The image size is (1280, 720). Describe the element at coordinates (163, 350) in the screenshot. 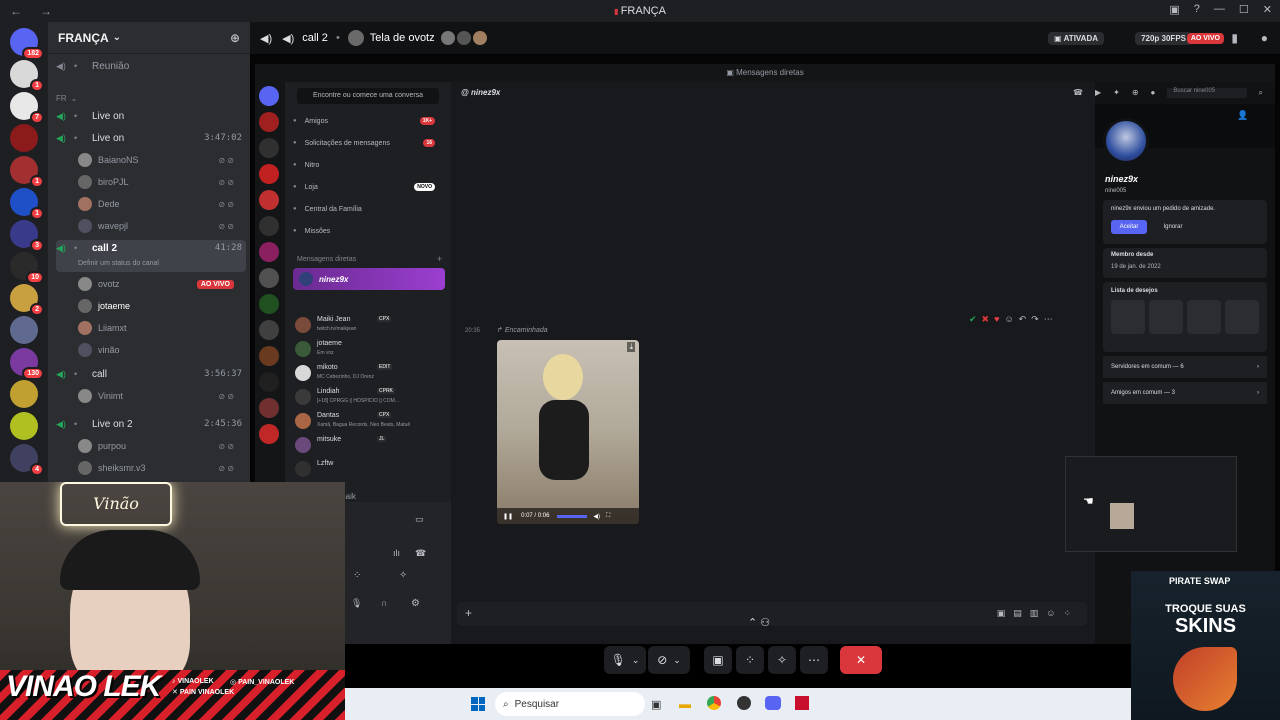

I see `voice-user: vinão` at that location.